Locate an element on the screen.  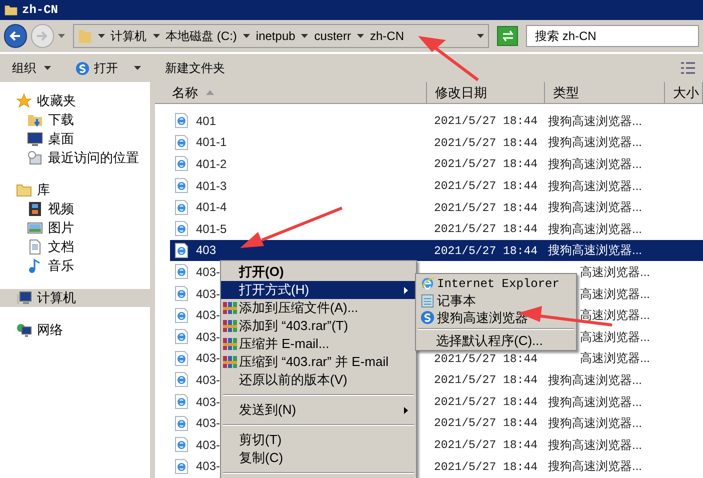
nav-item: 收藏夹 is located at coordinates (75, 101).